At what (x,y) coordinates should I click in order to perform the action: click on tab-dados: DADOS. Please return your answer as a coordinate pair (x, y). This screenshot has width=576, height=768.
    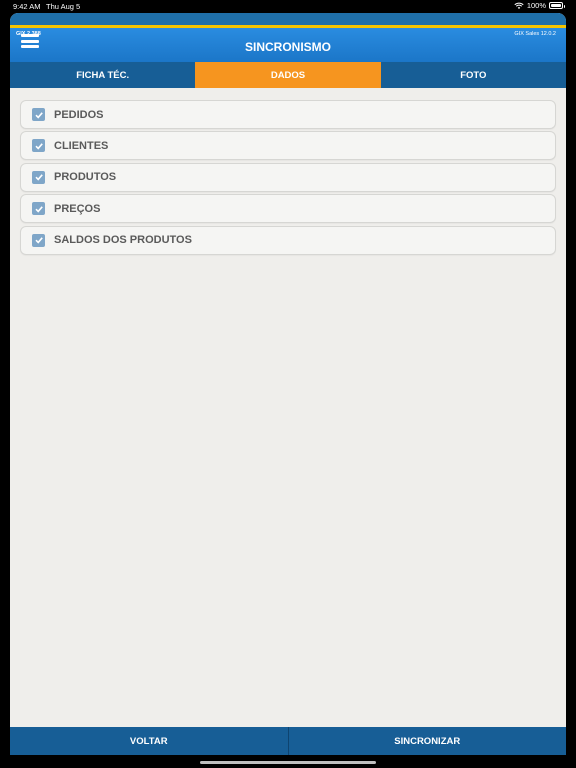
    Looking at the image, I should click on (288, 75).